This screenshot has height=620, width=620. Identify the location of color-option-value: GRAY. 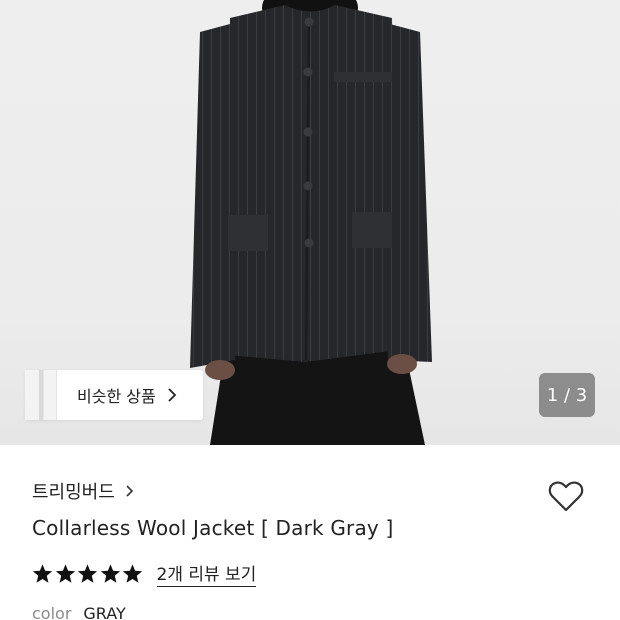
(104, 612).